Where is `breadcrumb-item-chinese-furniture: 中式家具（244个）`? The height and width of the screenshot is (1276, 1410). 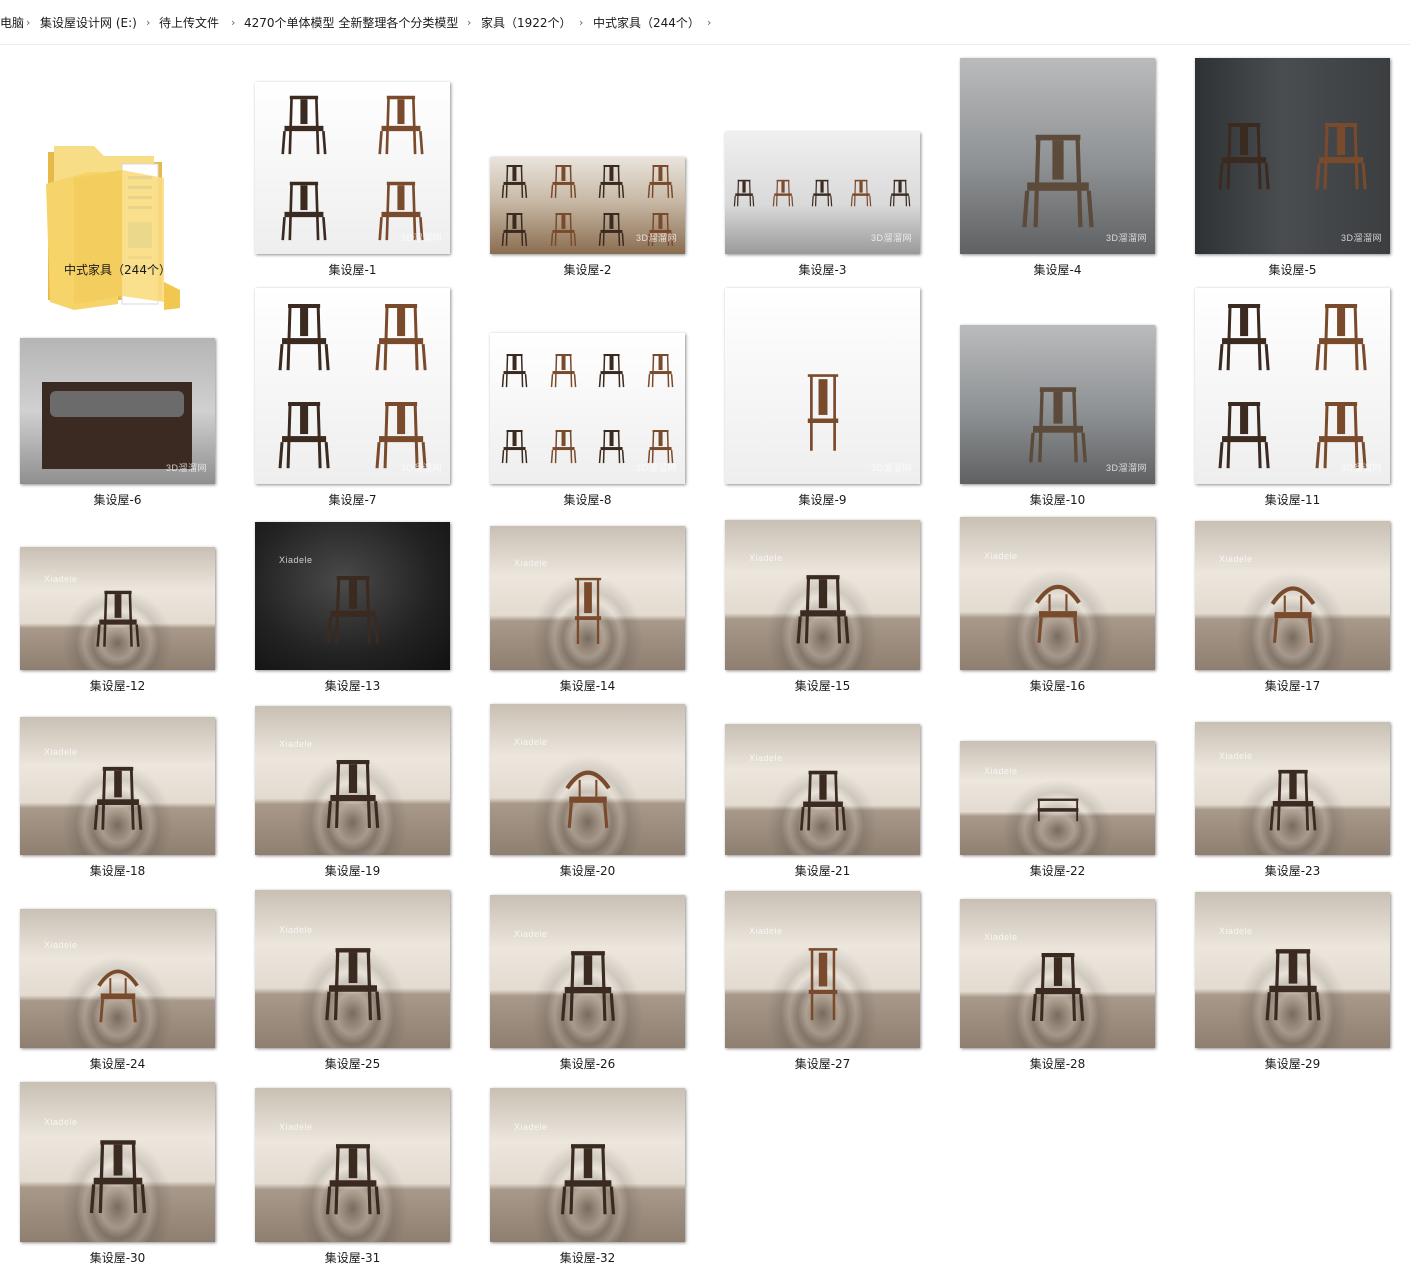
breadcrumb-item-chinese-furniture: 中式家具（244个） is located at coordinates (646, 23).